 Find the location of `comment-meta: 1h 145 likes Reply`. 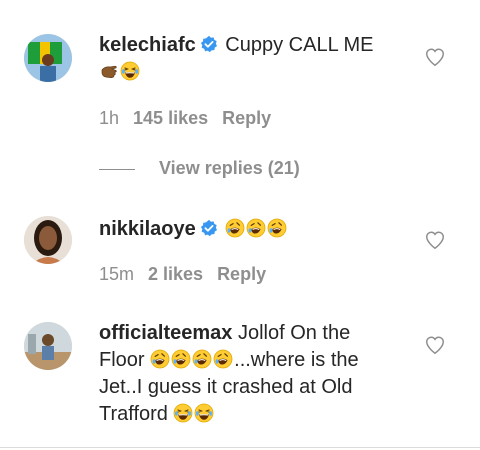

comment-meta: 1h 145 likes Reply is located at coordinates (192, 118).